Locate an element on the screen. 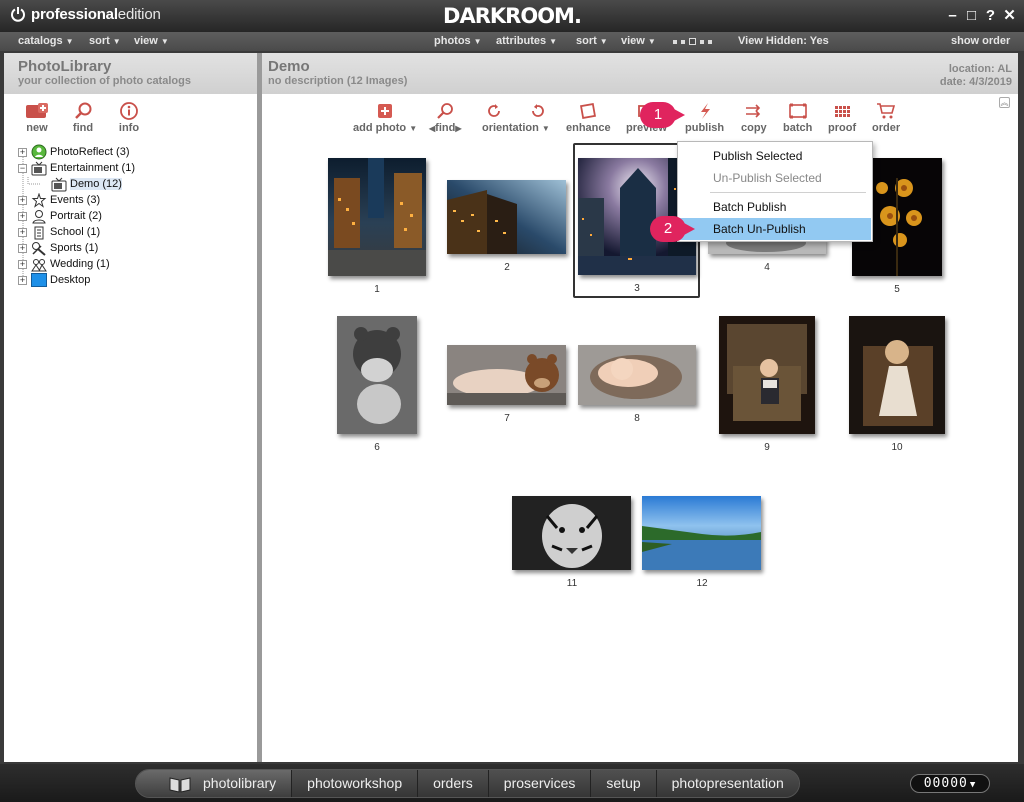  menu-photos-label: photos is located at coordinates (452, 41).